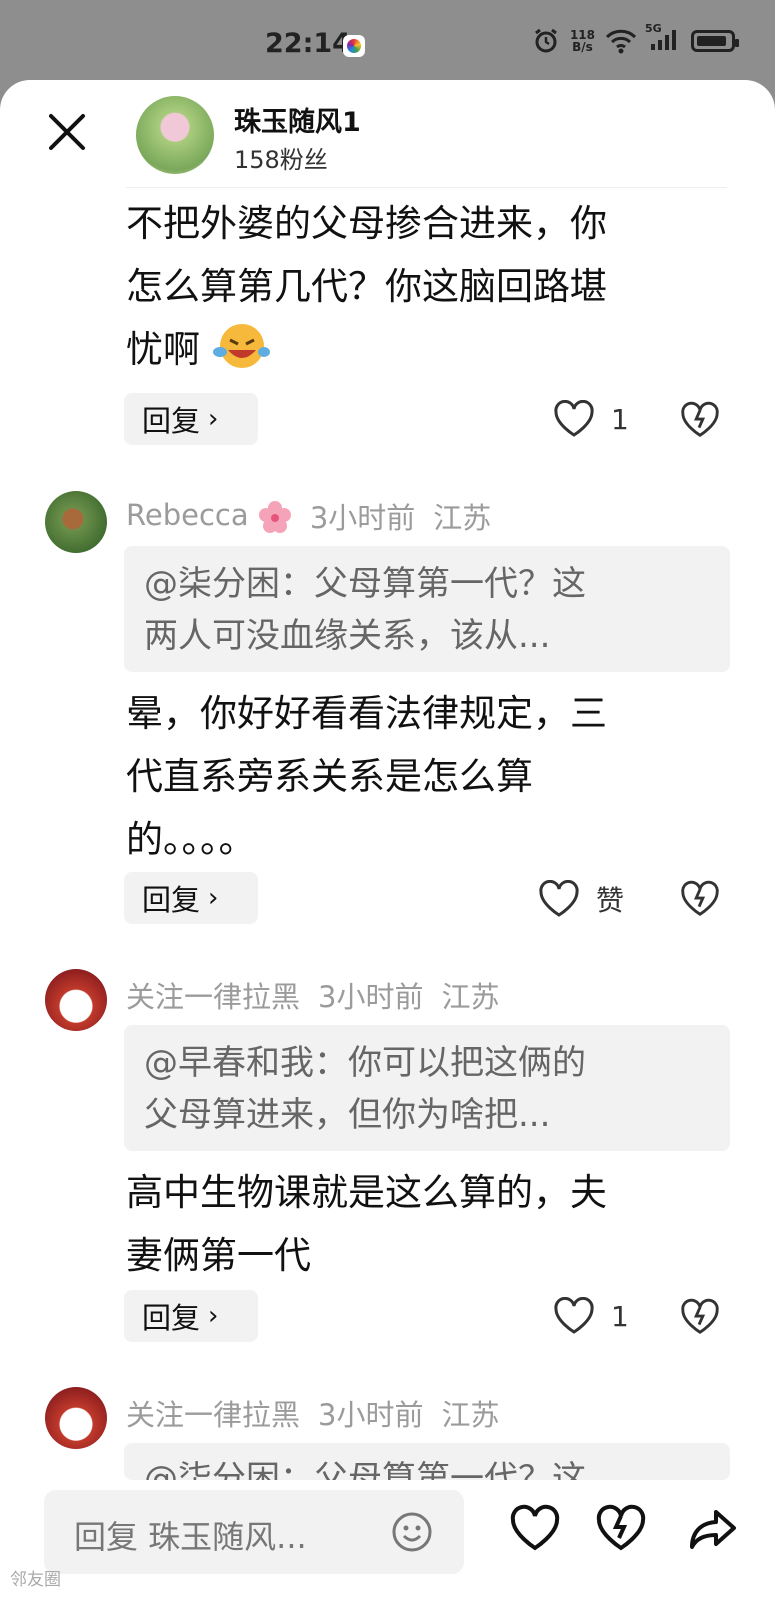 The image size is (775, 1600). What do you see at coordinates (308, 43) in the screenshot?
I see `status-time: 22:14` at bounding box center [308, 43].